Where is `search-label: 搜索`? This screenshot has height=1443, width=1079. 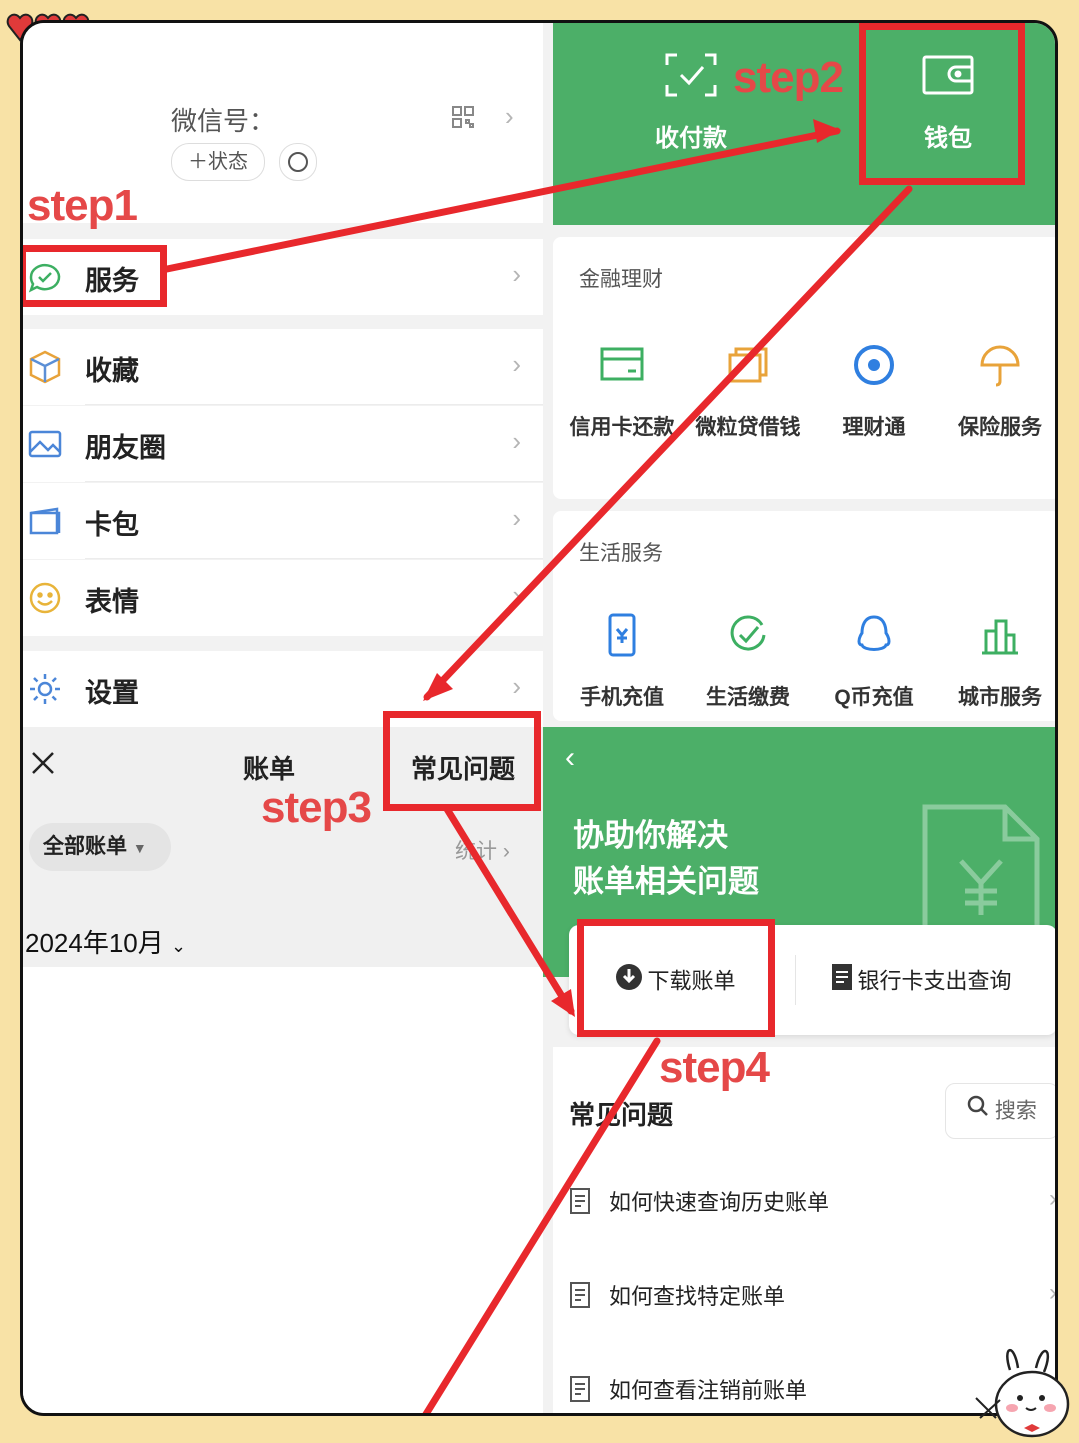
search-label: 搜索 is located at coordinates (1015, 1111).